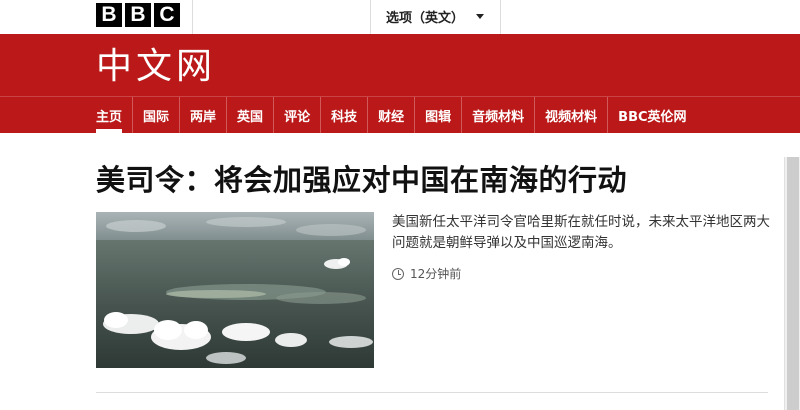  I want to click on divider, so click(432, 392).